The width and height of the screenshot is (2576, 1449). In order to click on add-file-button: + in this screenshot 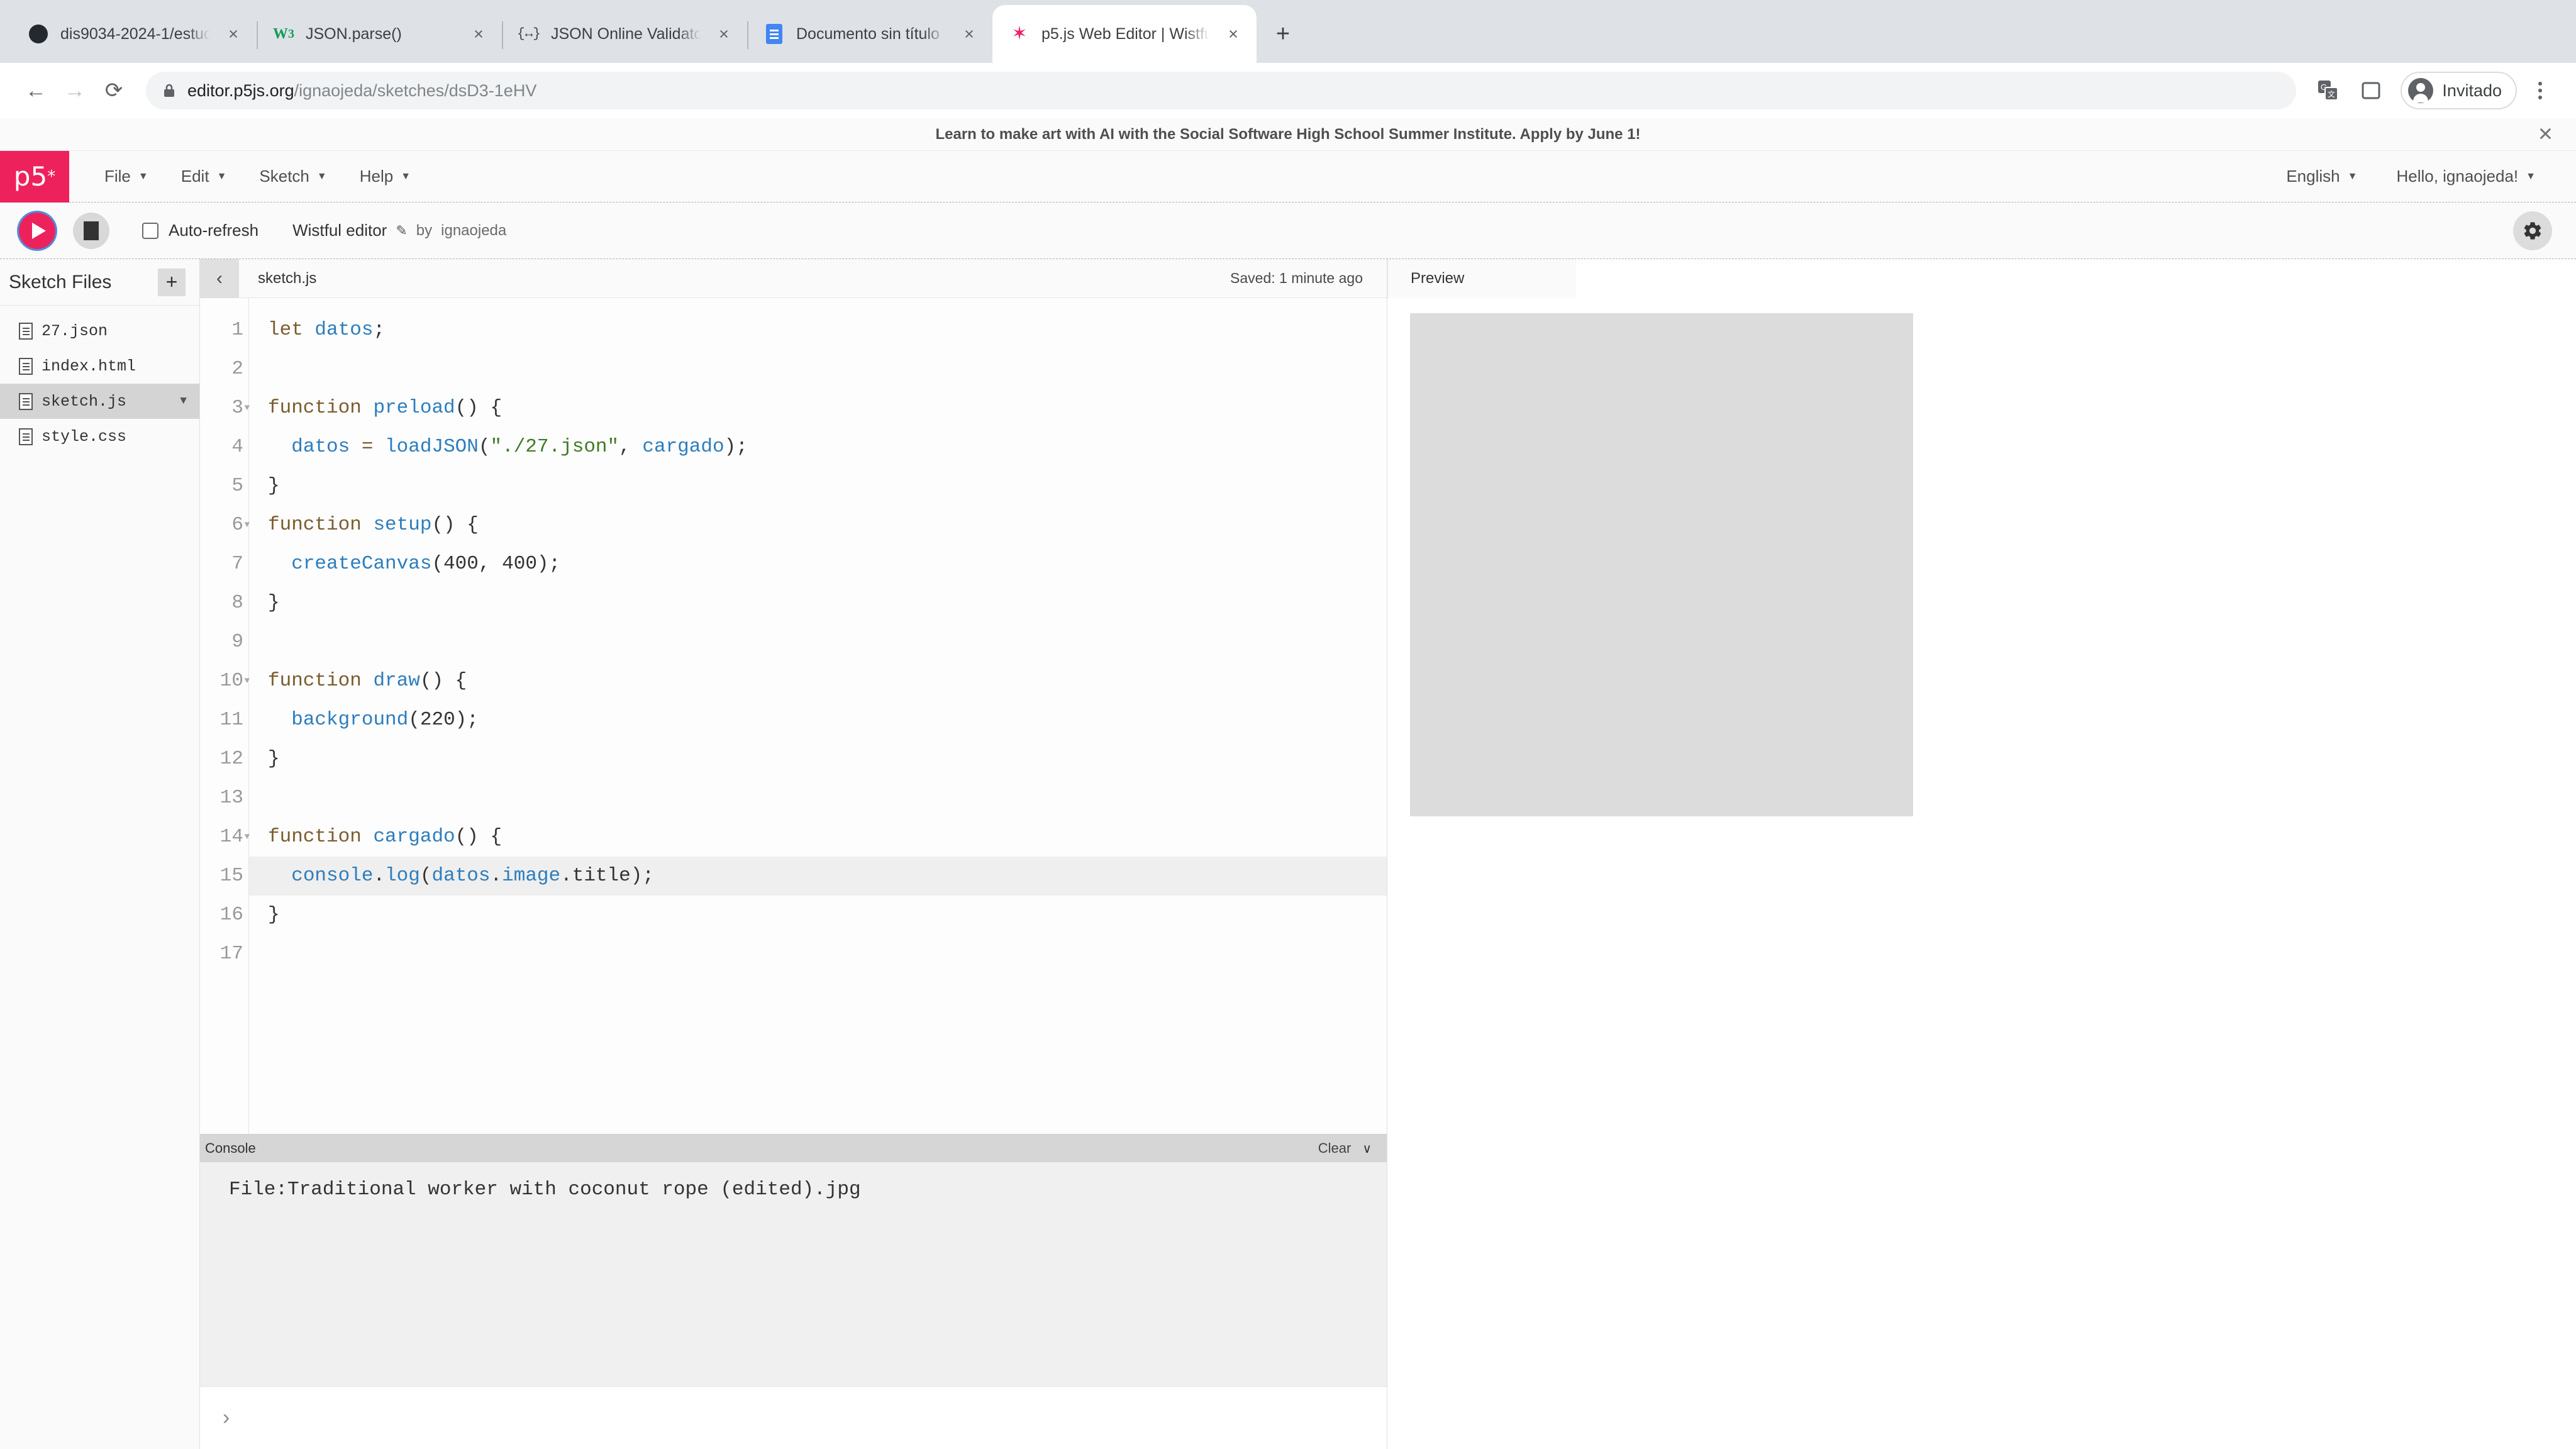, I will do `click(172, 282)`.